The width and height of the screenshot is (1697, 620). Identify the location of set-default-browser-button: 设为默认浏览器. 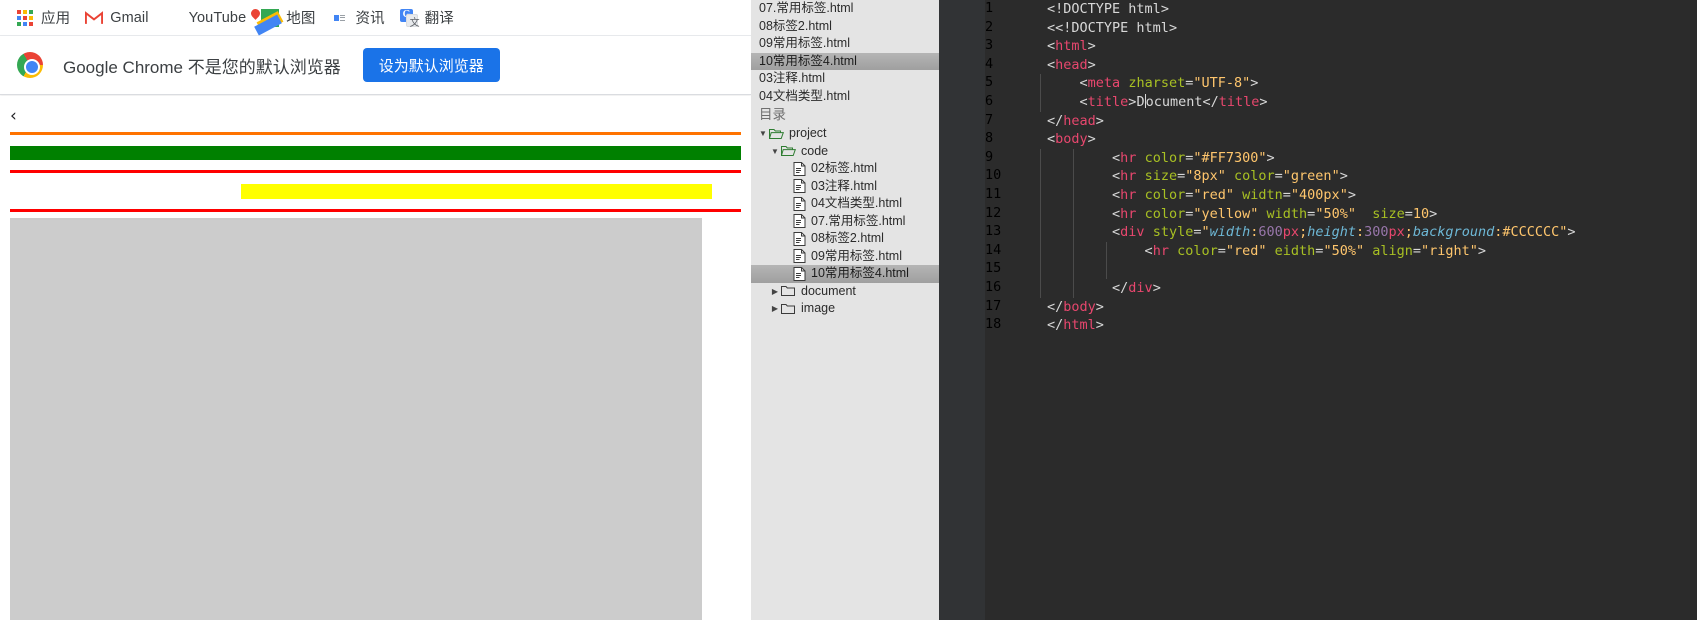
(431, 65).